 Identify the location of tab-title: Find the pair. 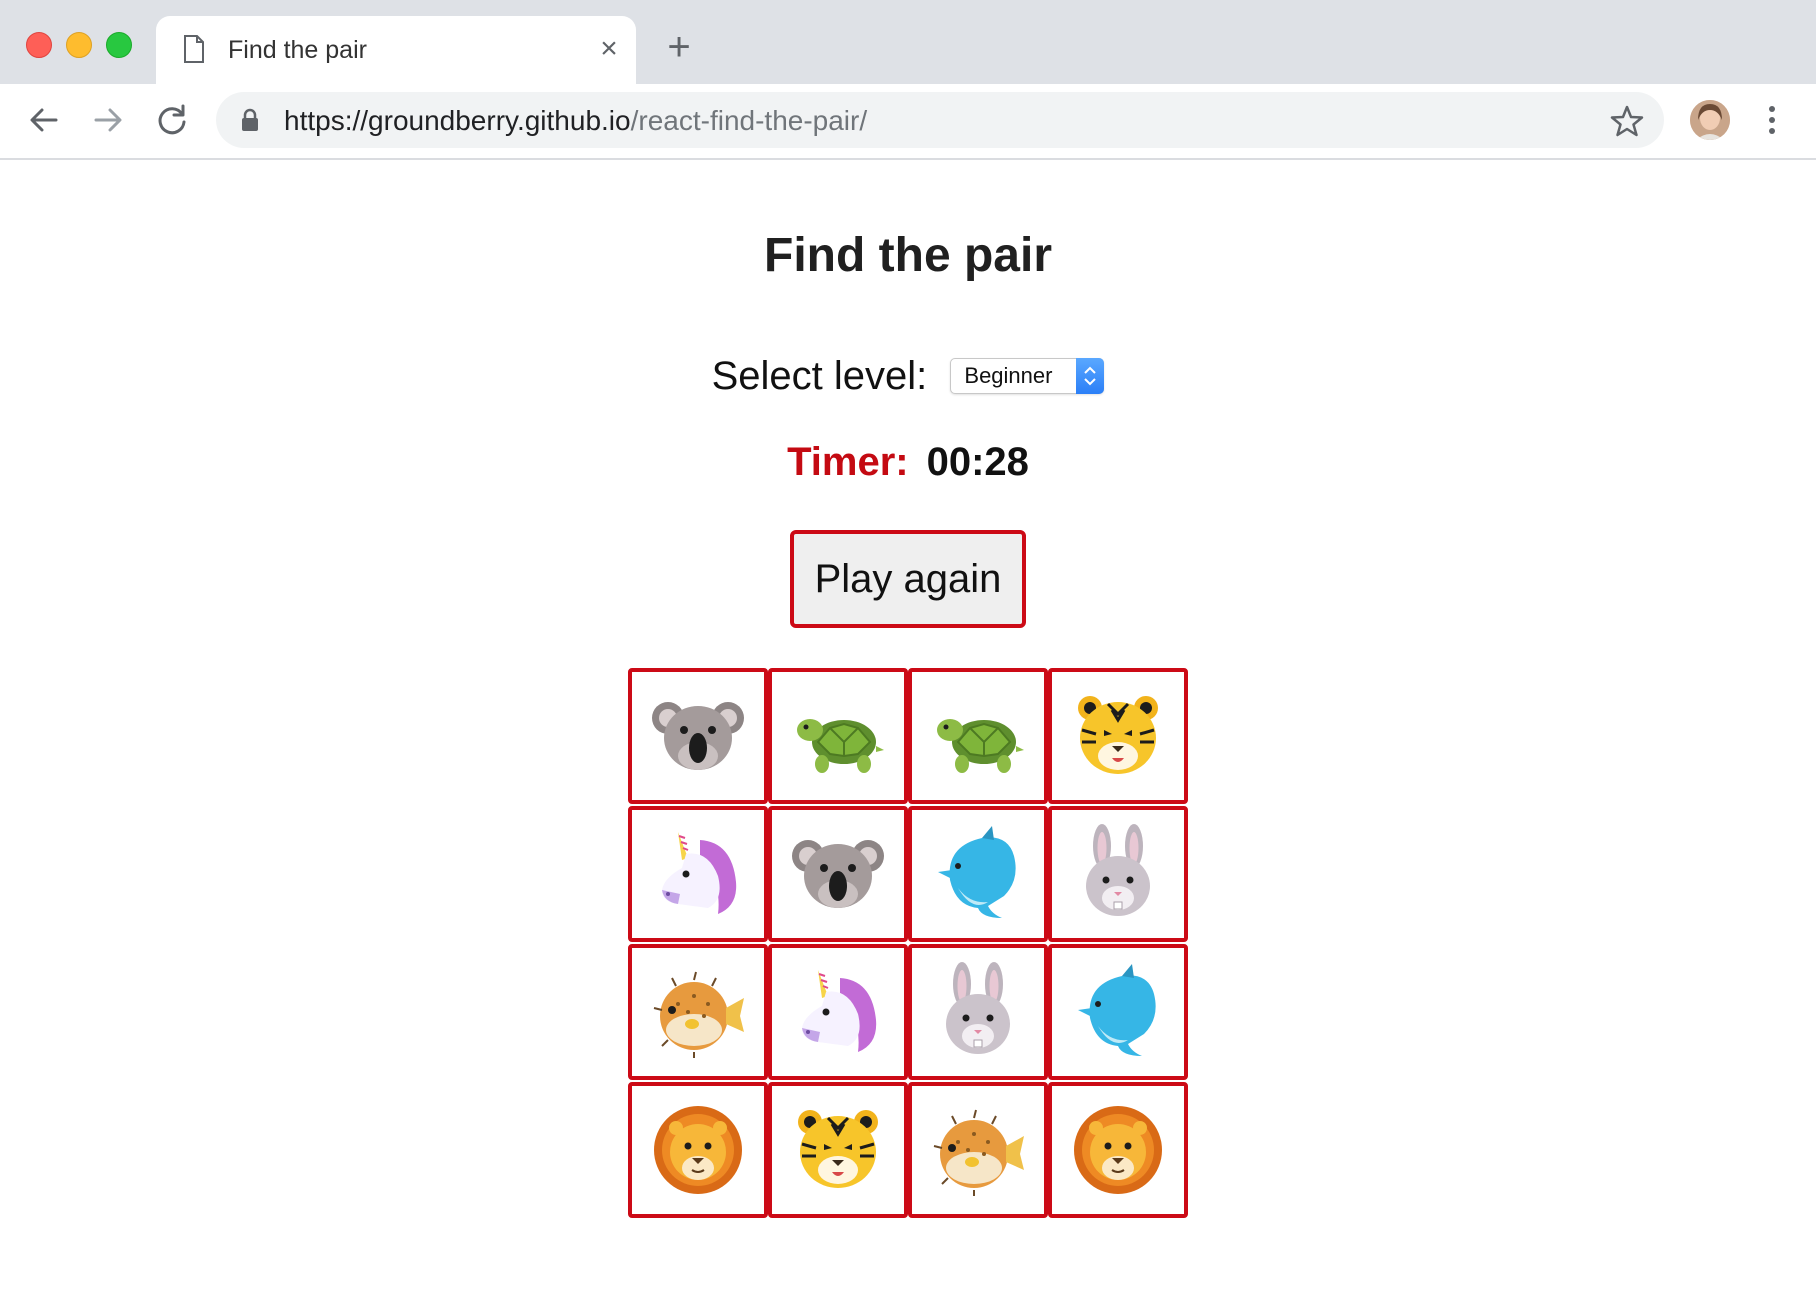
(297, 50).